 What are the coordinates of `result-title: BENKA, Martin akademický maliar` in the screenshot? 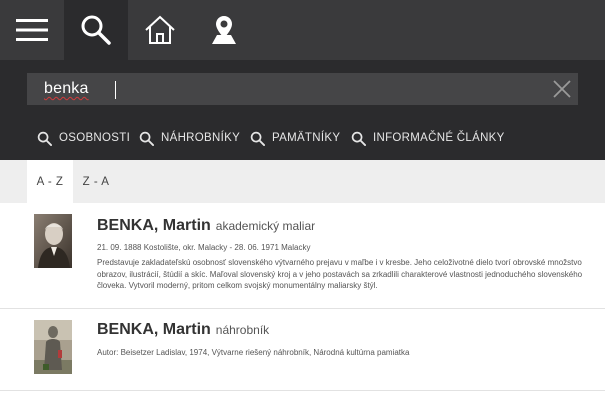 It's located at (206, 226).